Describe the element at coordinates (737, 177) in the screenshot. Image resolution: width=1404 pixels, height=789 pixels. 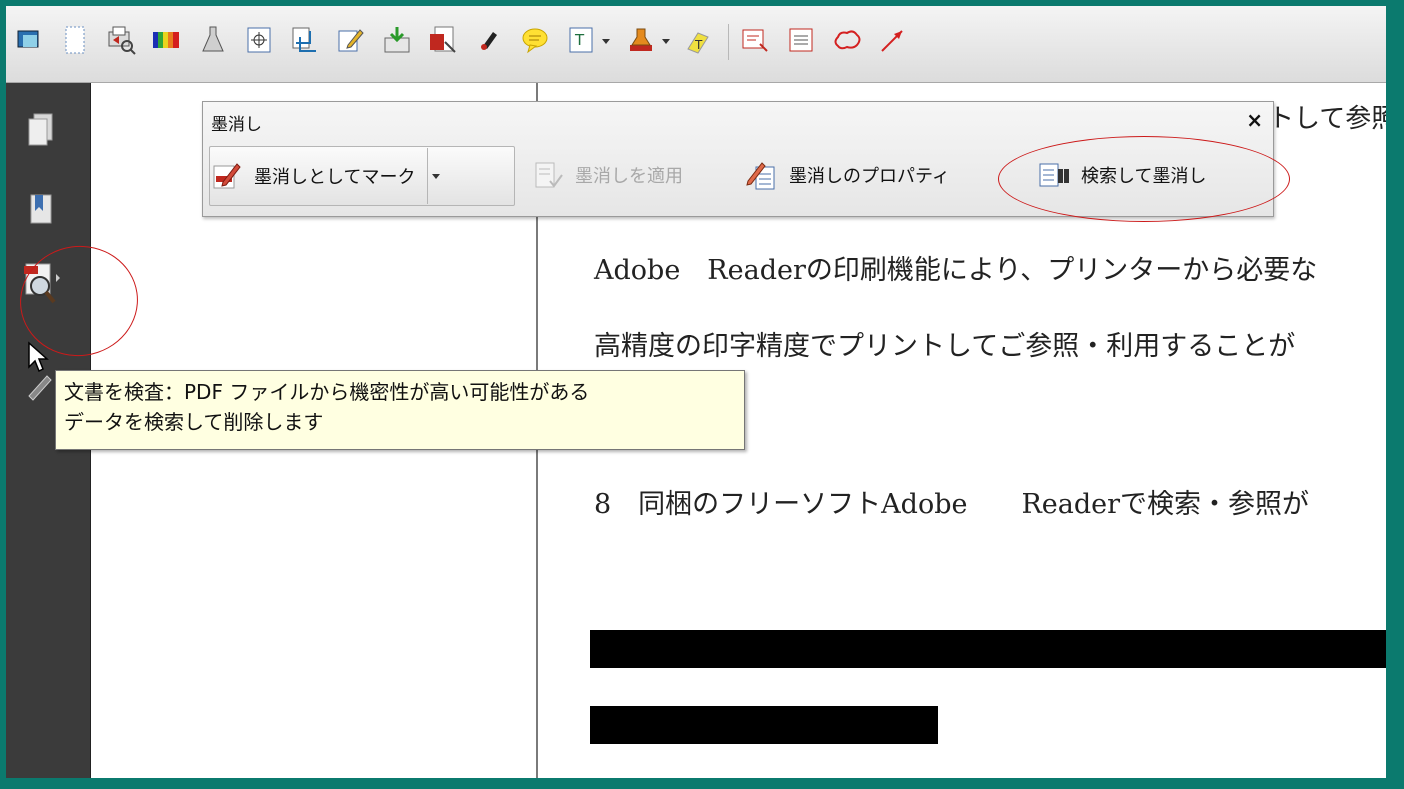
I see `redaction-tools-row: 墨消しとしてマーク 墨消しを適用 墨消しのプロパティ 検索して墨消し` at that location.